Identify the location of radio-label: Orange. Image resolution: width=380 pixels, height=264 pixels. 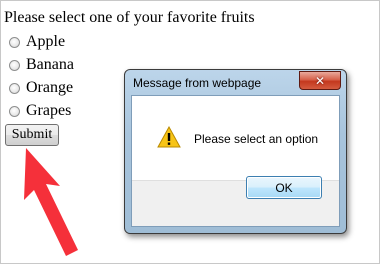
(50, 87).